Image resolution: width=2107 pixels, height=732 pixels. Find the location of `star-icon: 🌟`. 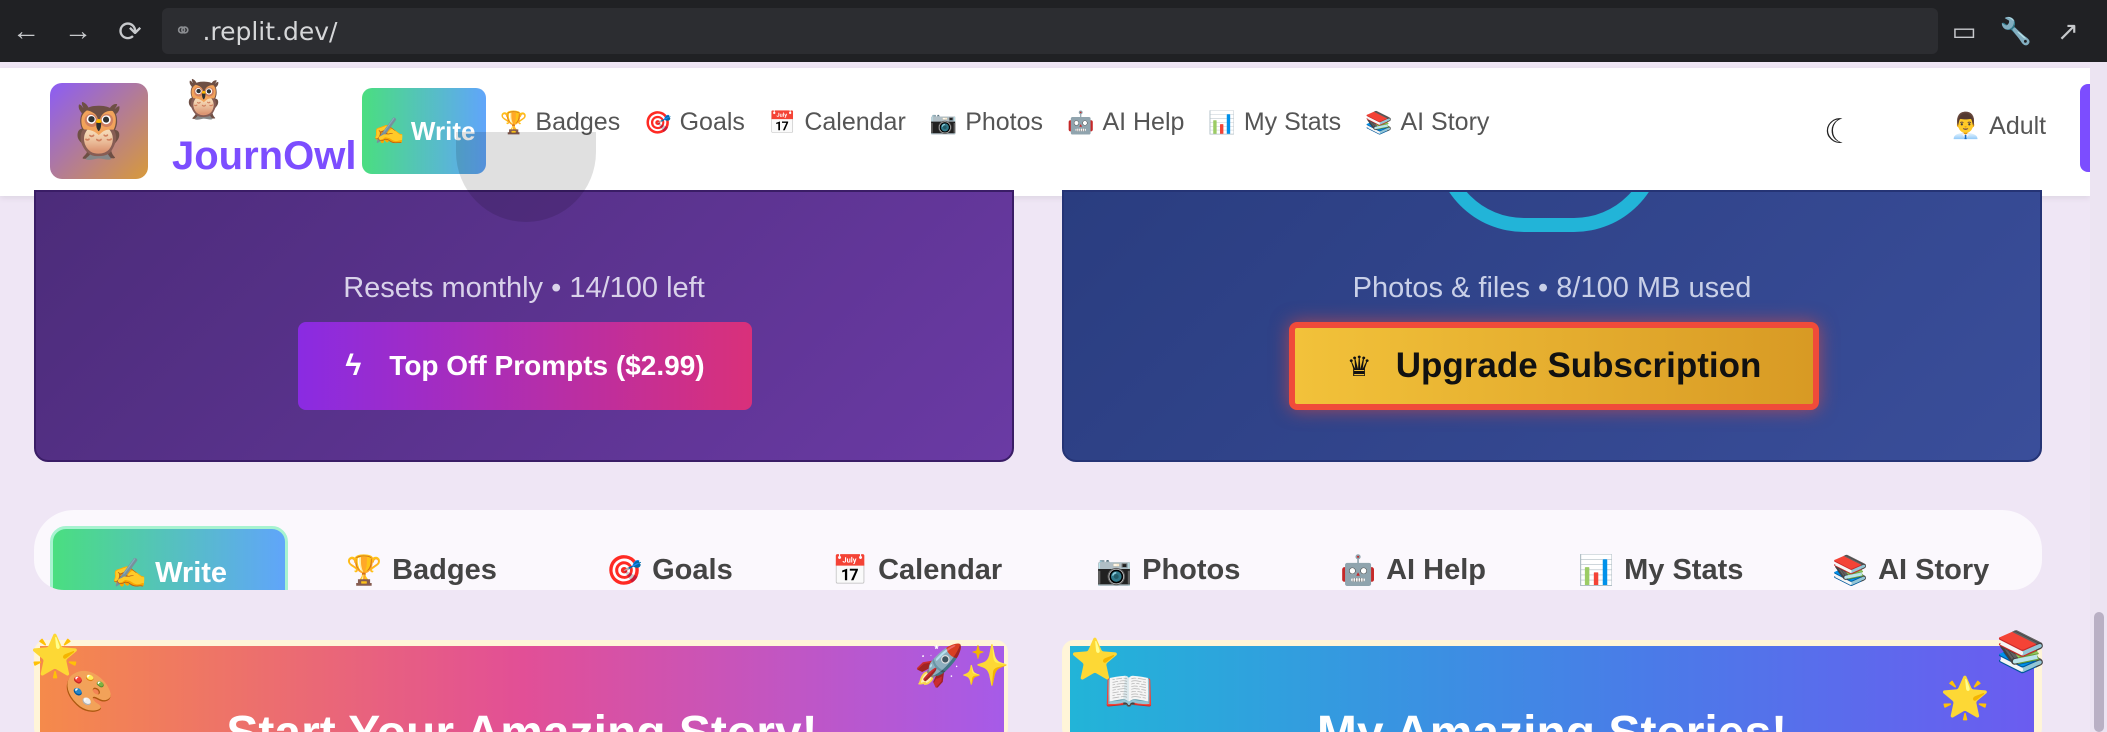

star-icon: 🌟 is located at coordinates (1965, 698).